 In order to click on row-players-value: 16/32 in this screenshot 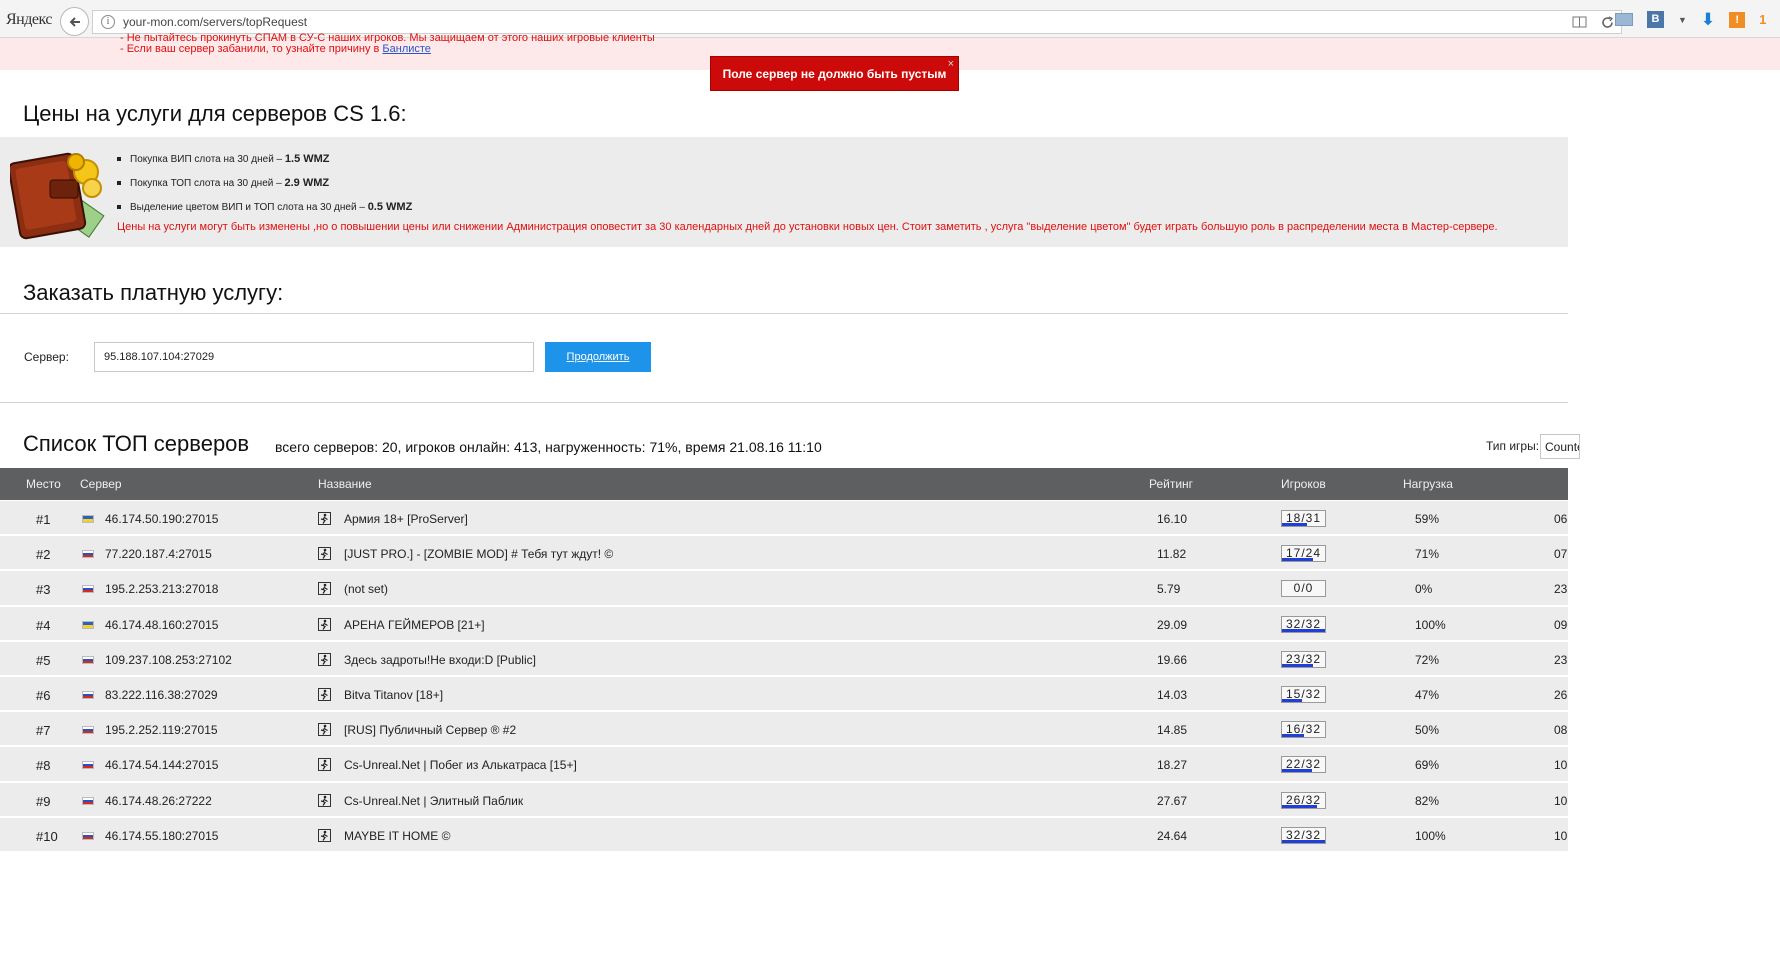, I will do `click(1303, 729)`.